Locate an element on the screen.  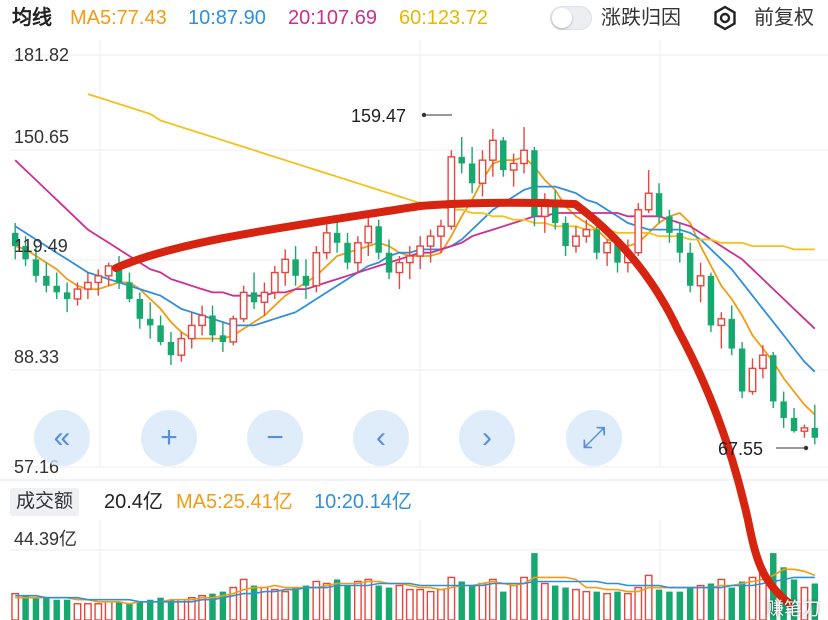
price-axis-label: 88.33 is located at coordinates (37, 357).